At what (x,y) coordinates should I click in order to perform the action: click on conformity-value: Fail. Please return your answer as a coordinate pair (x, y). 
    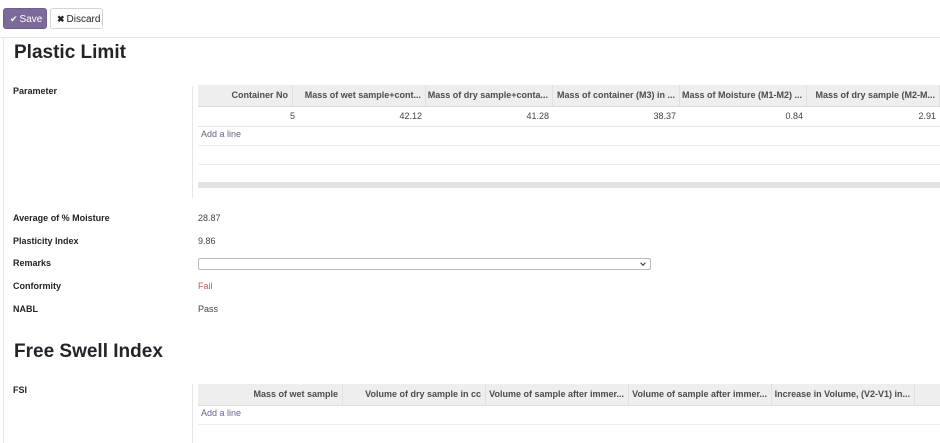
    Looking at the image, I should click on (205, 286).